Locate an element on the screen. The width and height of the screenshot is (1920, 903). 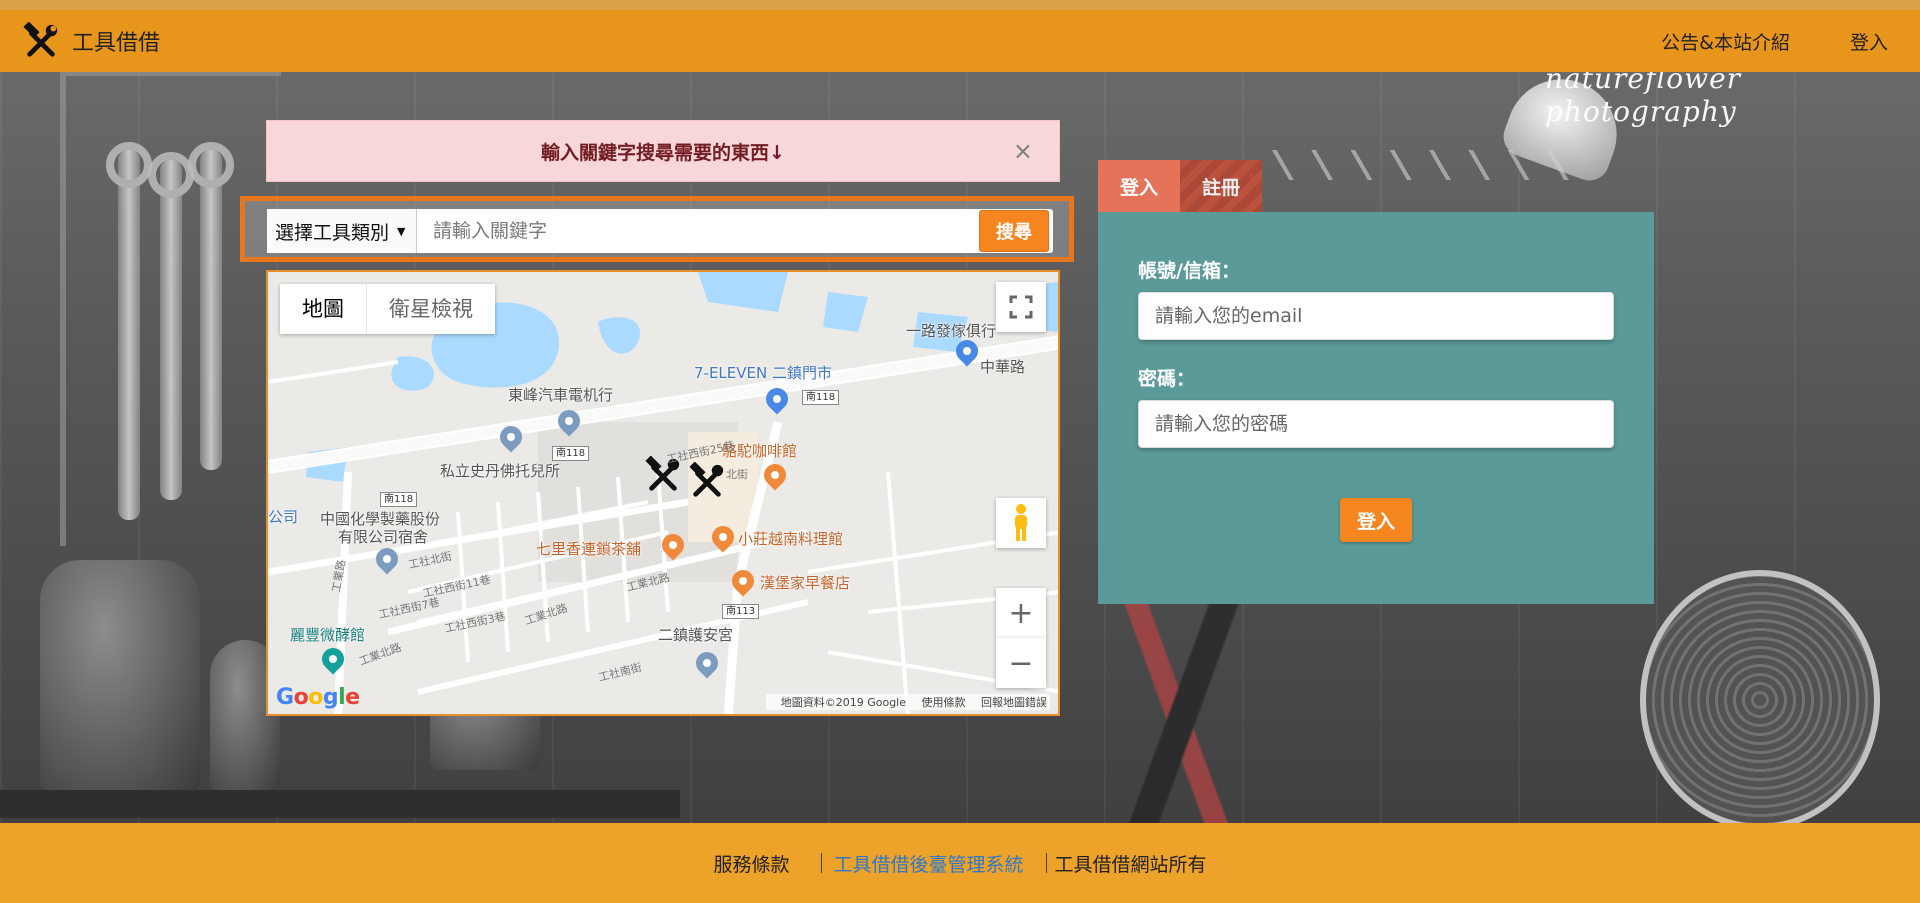
email-field is located at coordinates (1376, 316).